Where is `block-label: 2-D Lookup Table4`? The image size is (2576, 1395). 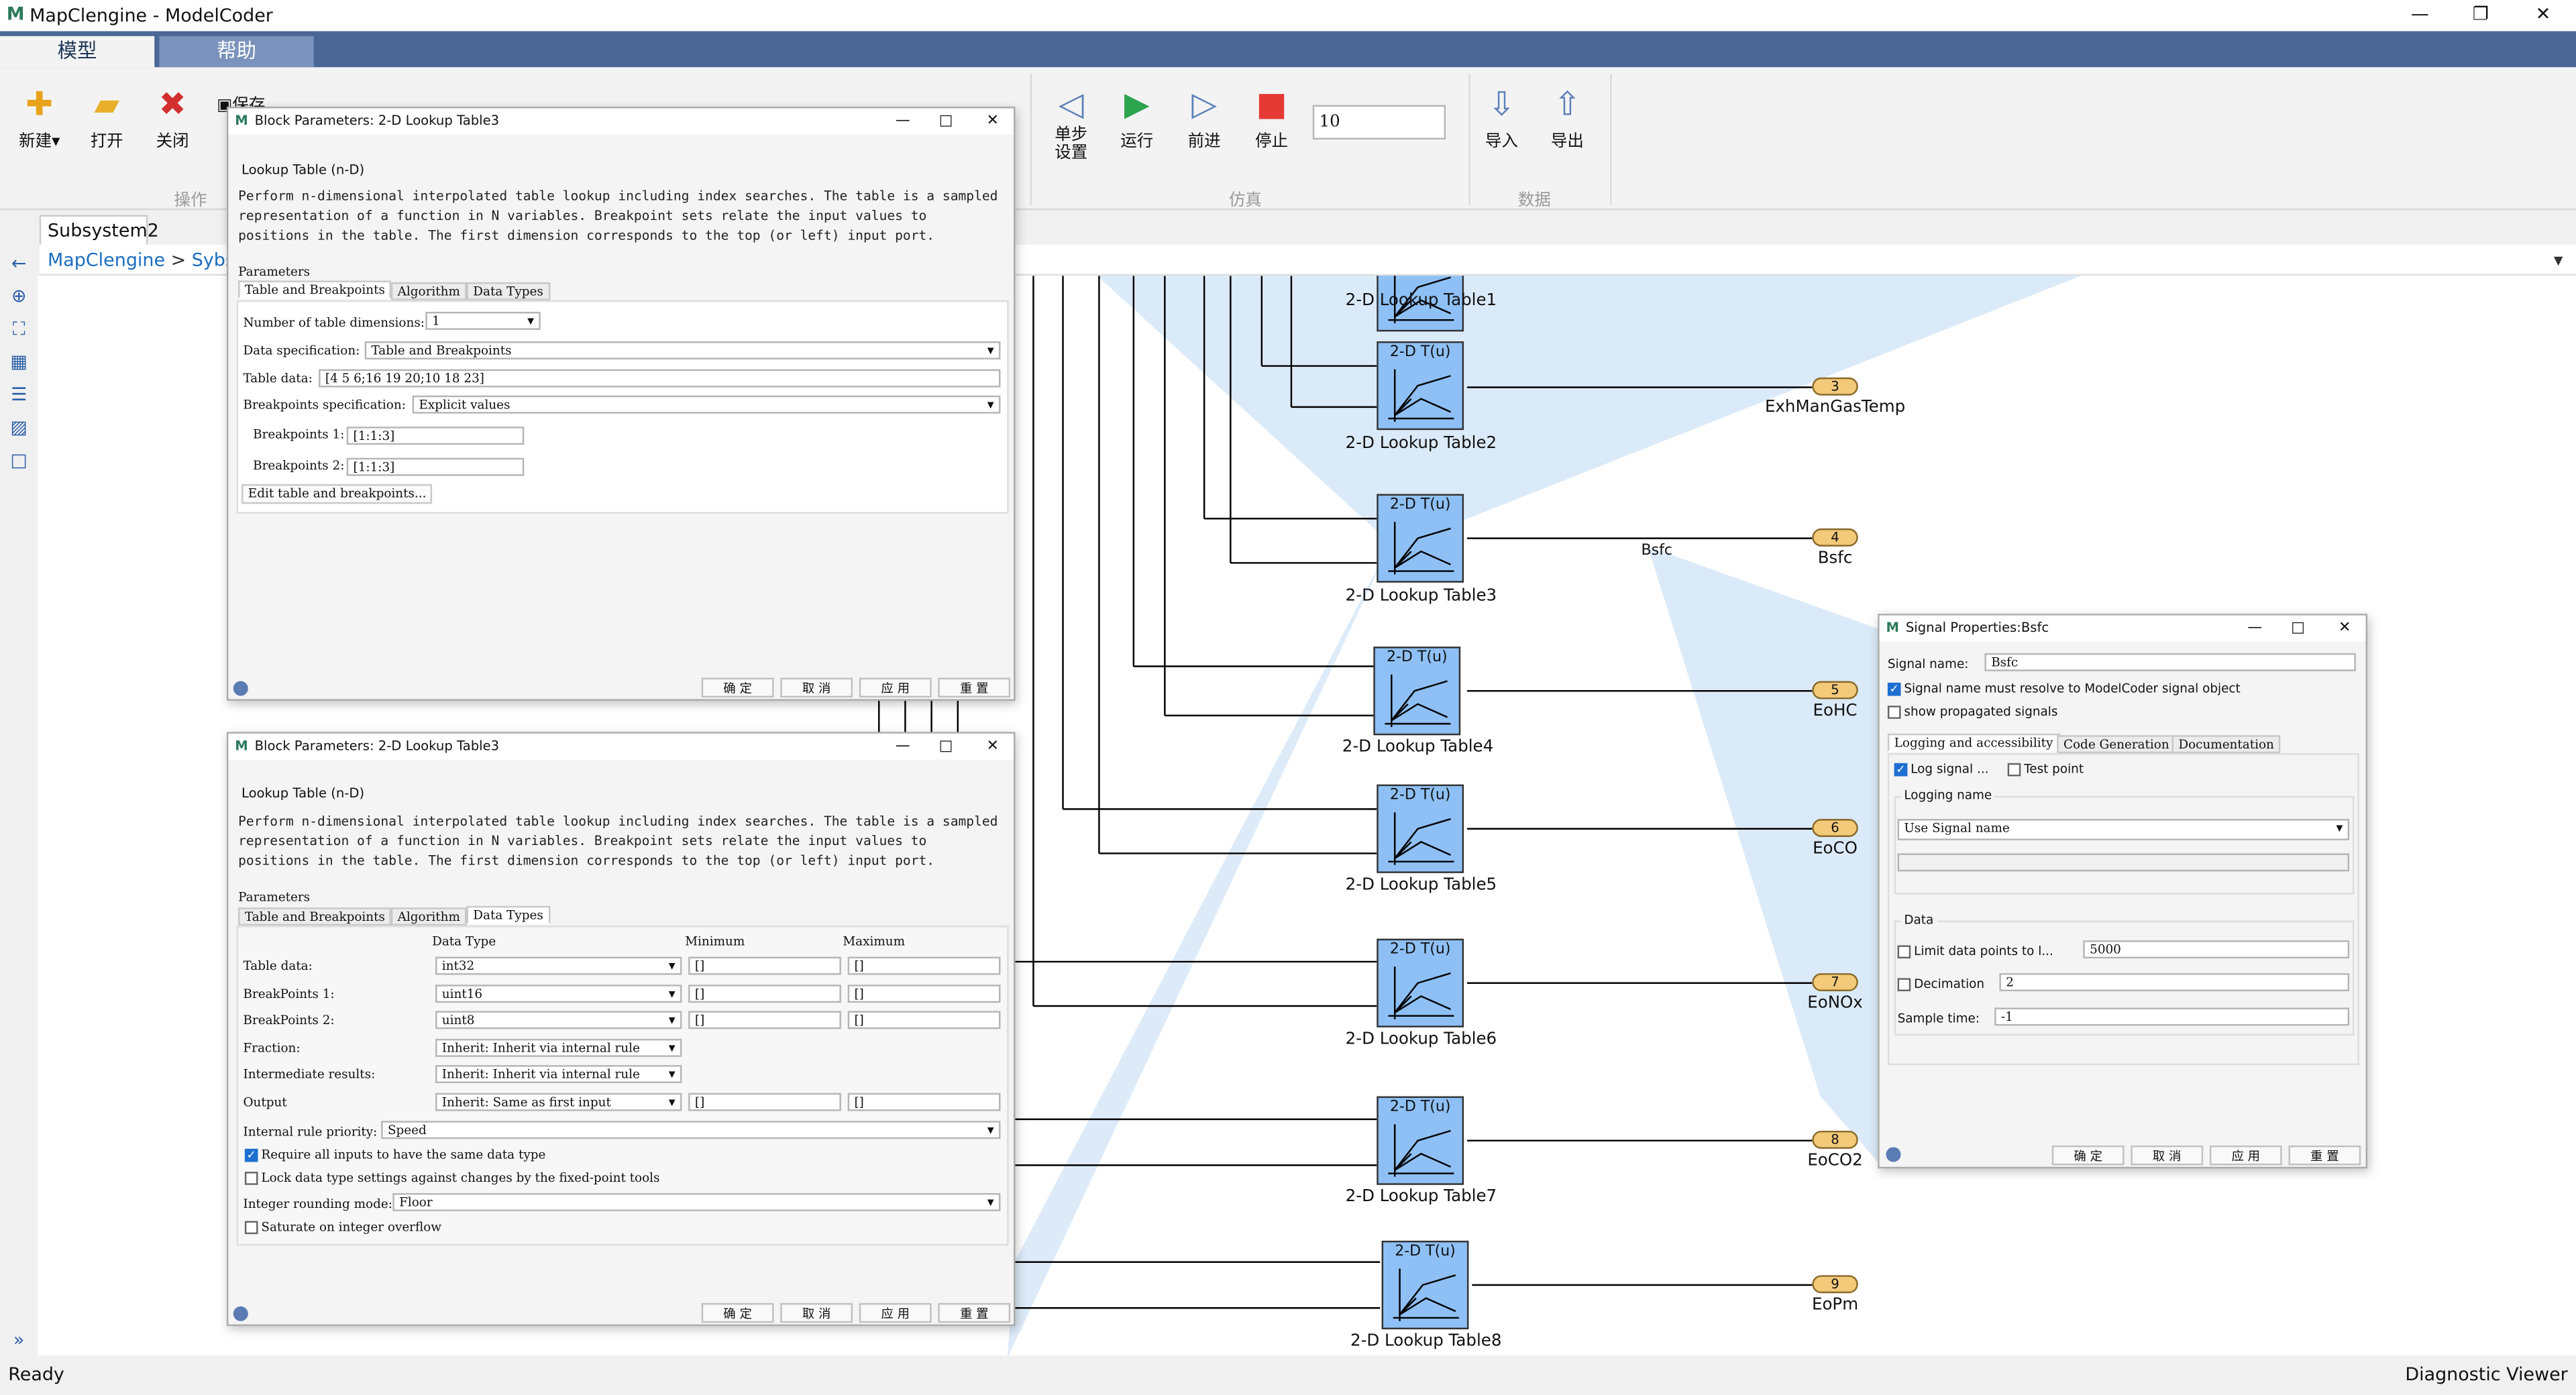 block-label: 2-D Lookup Table4 is located at coordinates (1418, 747).